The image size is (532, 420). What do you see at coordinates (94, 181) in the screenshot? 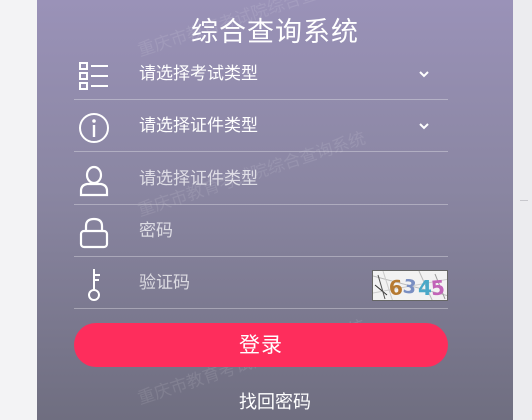
I see `user-icon` at bounding box center [94, 181].